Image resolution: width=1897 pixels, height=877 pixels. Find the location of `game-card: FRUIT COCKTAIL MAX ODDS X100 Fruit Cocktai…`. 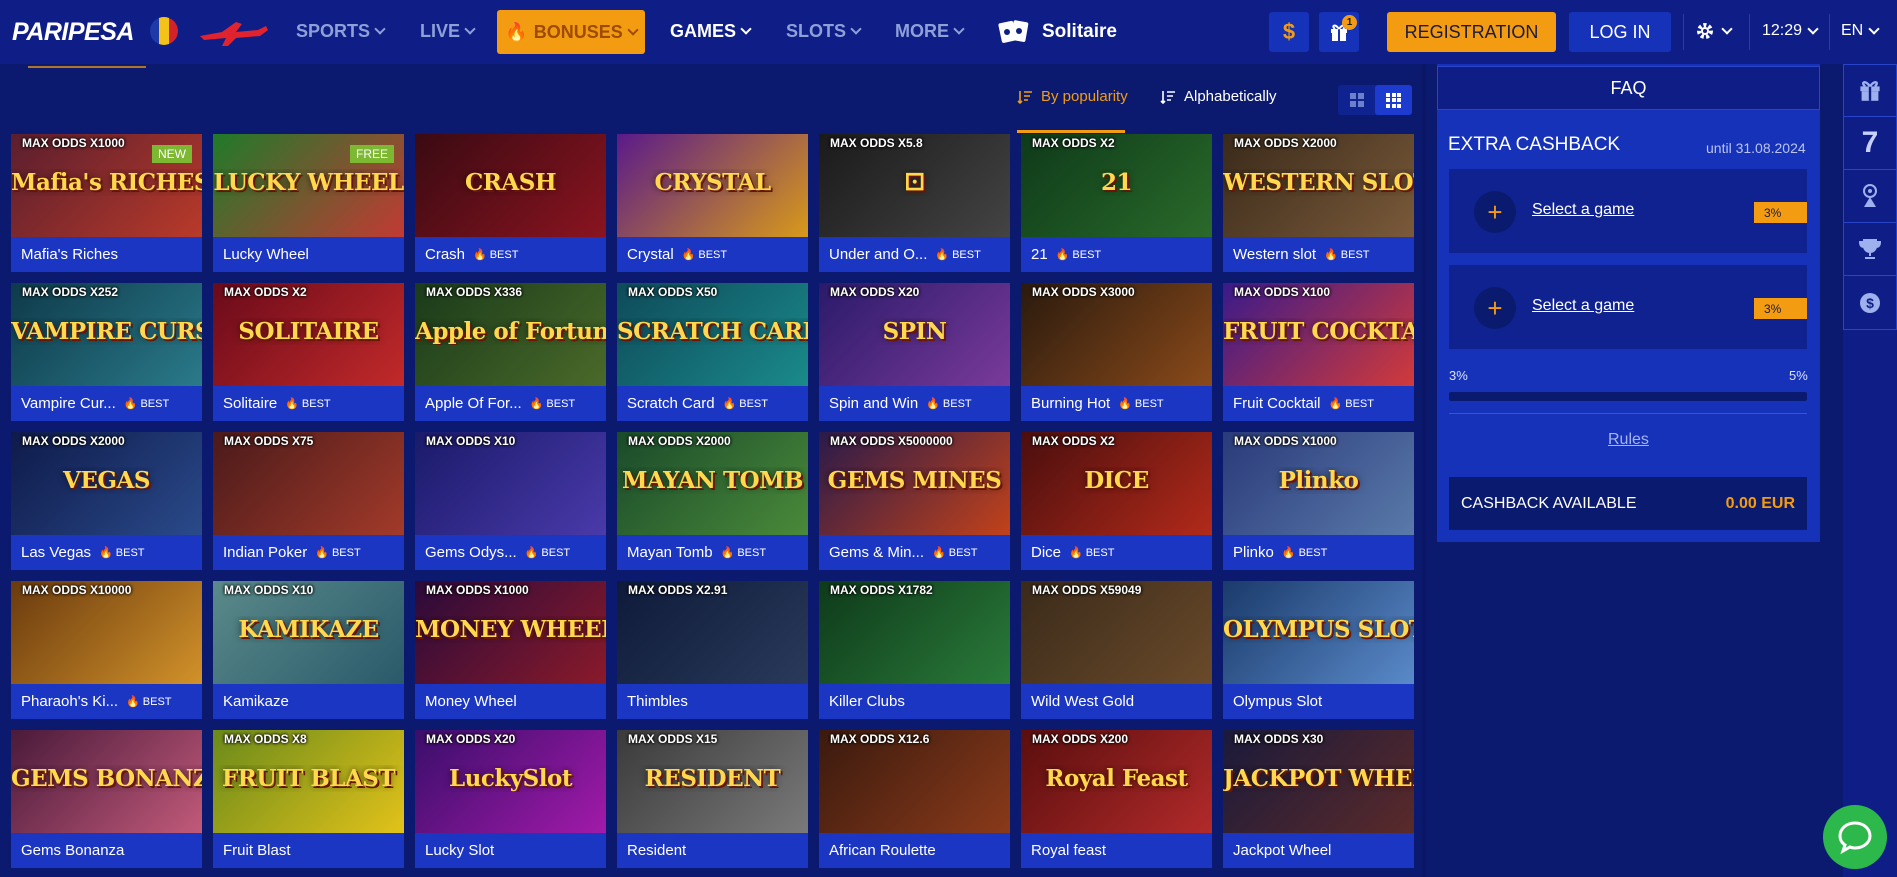

game-card: FRUIT COCKTAIL MAX ODDS X100 Fruit Cocktai… is located at coordinates (1318, 352).